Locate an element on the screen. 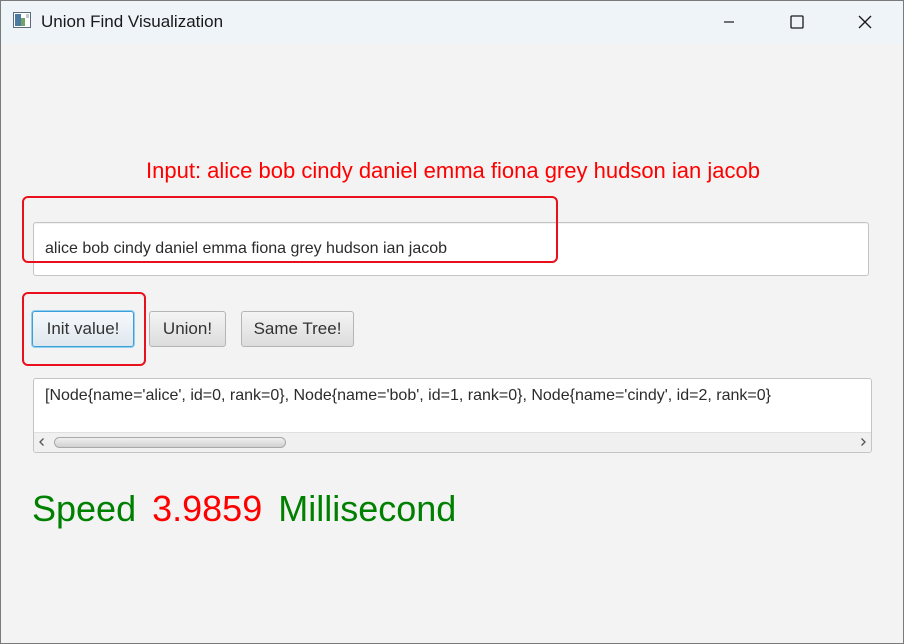  speed-readout: Speed 3.9859 Millisecond is located at coordinates (244, 509).